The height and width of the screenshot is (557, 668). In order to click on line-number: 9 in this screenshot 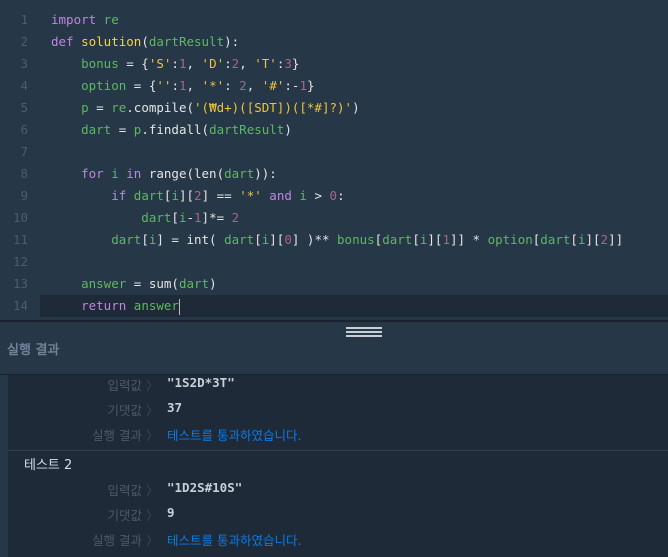, I will do `click(24, 195)`.